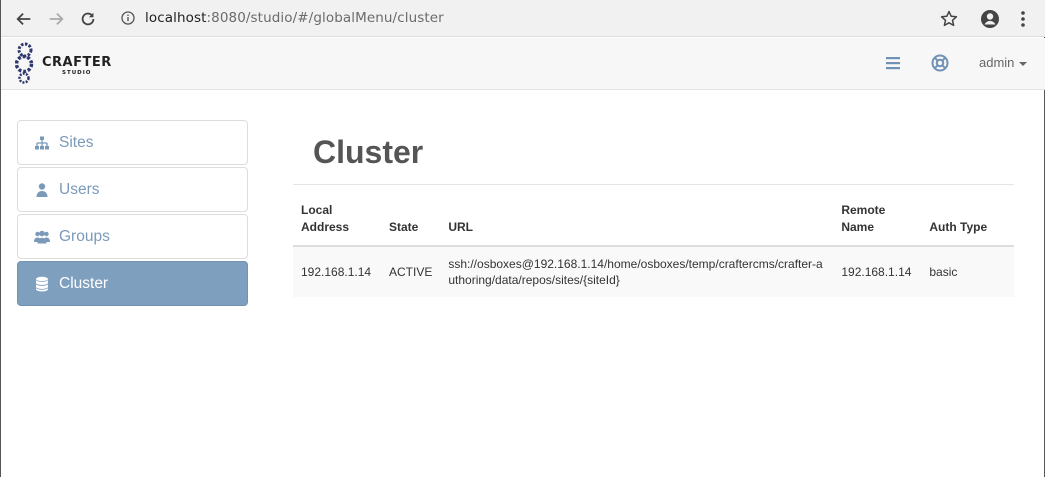 This screenshot has height=477, width=1045. Describe the element at coordinates (997, 62) in the screenshot. I see `user-name: admin` at that location.